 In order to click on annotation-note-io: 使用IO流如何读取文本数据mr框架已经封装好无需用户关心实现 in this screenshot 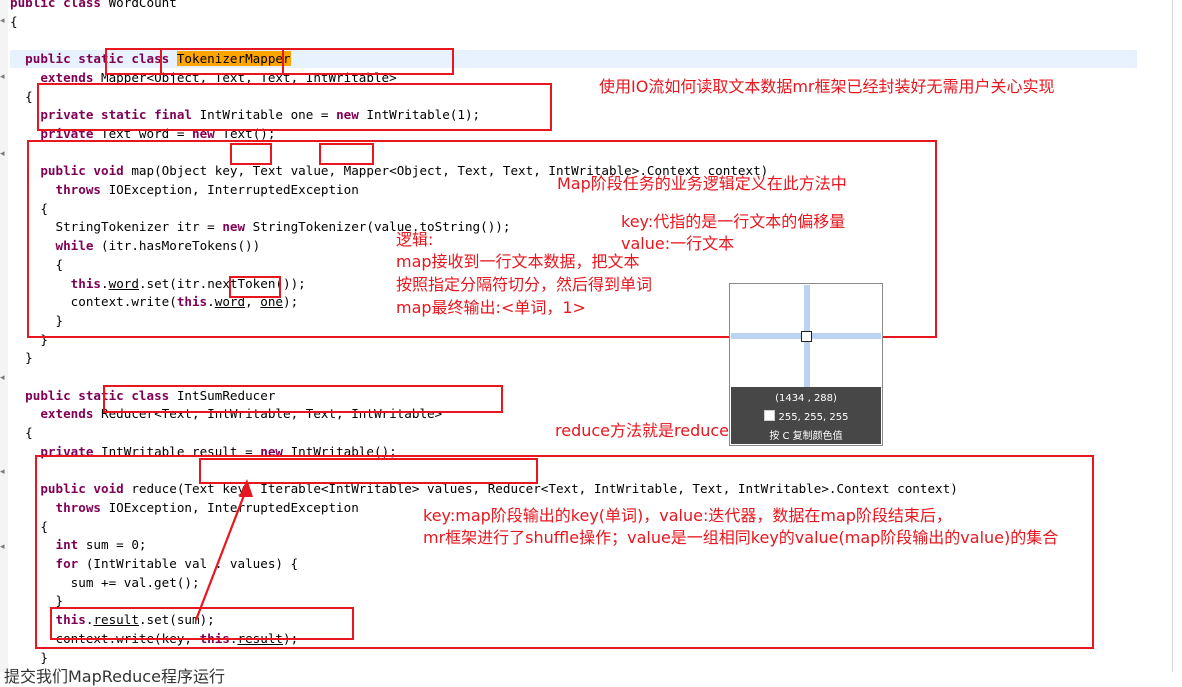, I will do `click(827, 86)`.